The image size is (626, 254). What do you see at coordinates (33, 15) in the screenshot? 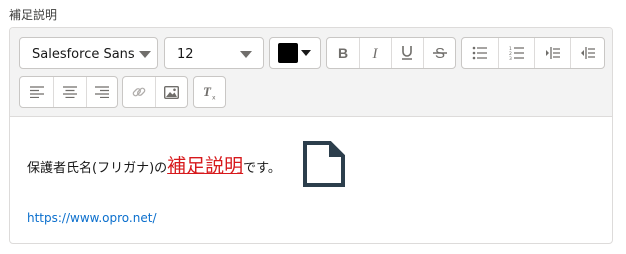
I see `field-label: 補足説明` at bounding box center [33, 15].